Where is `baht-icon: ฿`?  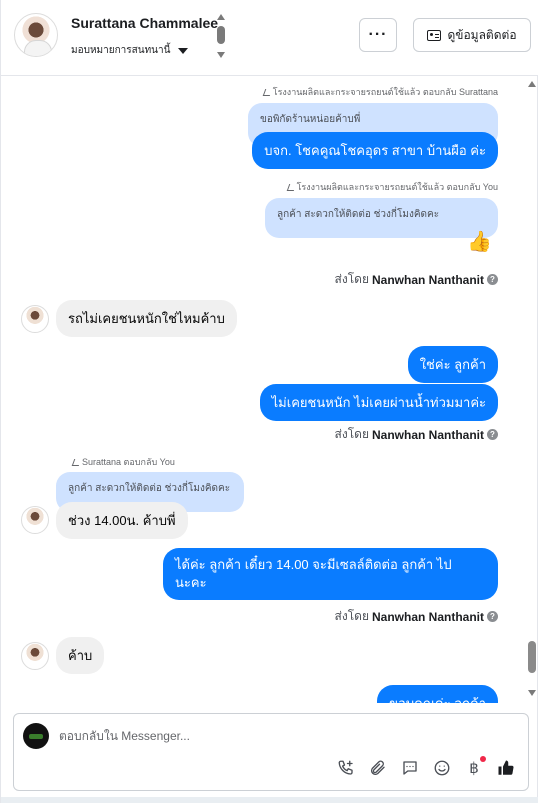
baht-icon: ฿ is located at coordinates (475, 767).